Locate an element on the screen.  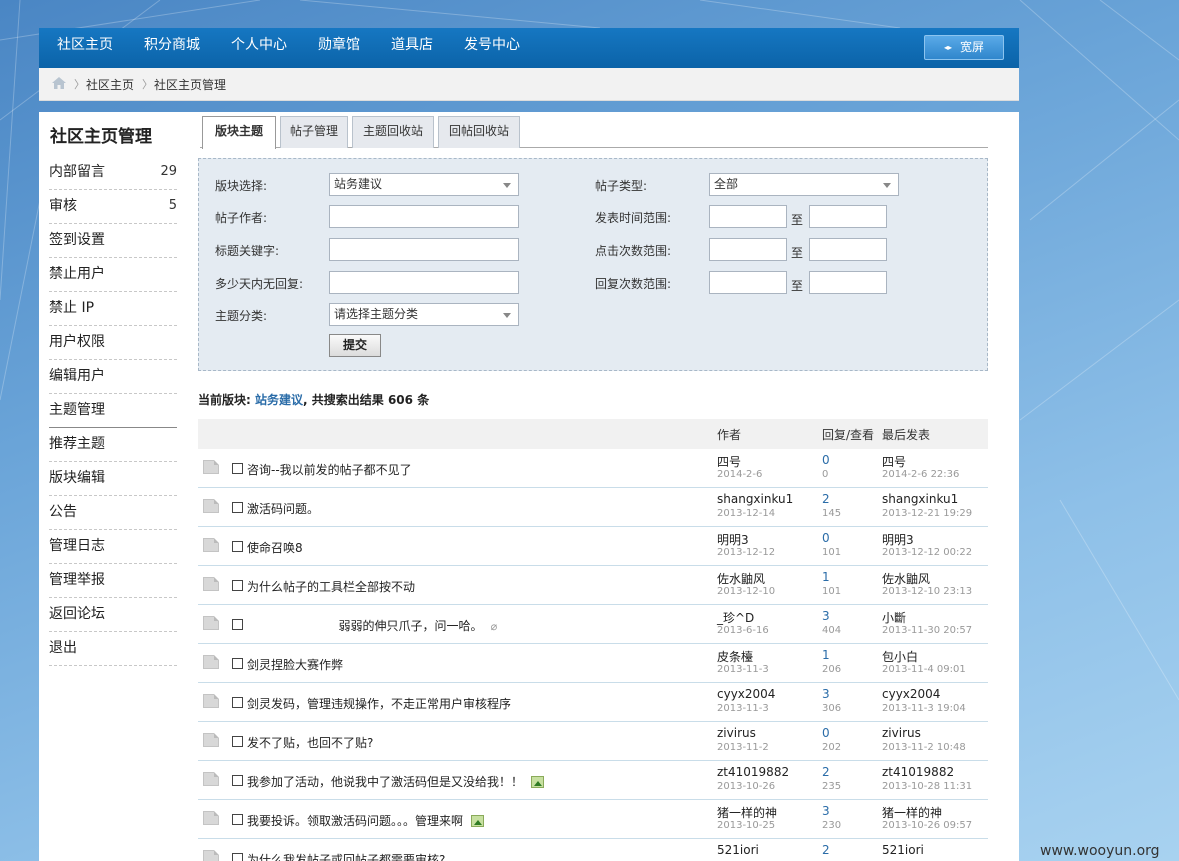
sidebar-item: 编辑用户 is located at coordinates (113, 377).